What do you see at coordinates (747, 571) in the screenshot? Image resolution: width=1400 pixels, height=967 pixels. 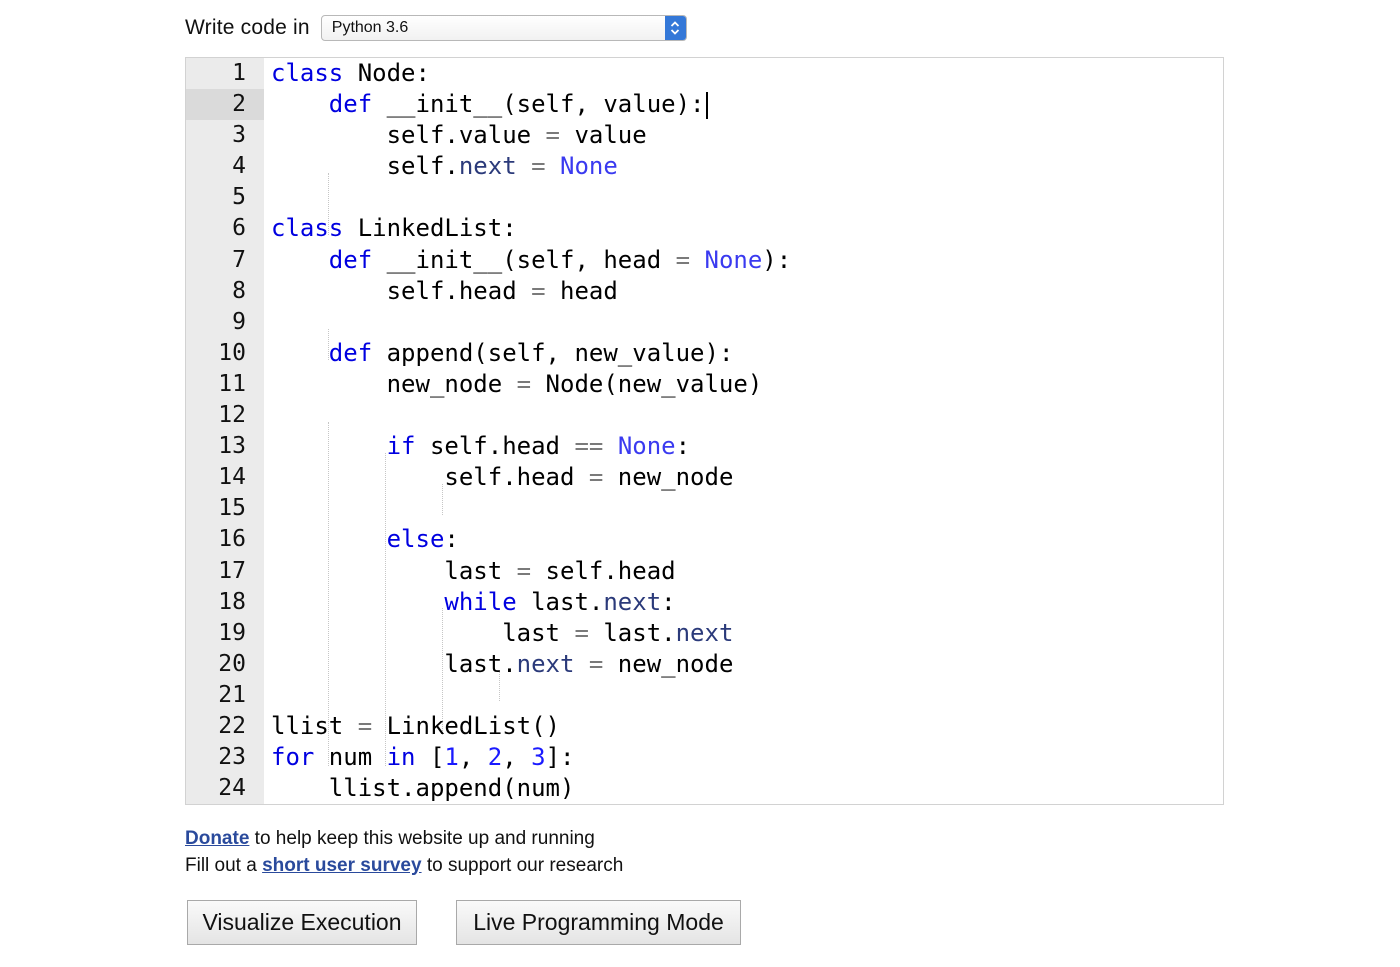 I see `code-line: last = self.head` at bounding box center [747, 571].